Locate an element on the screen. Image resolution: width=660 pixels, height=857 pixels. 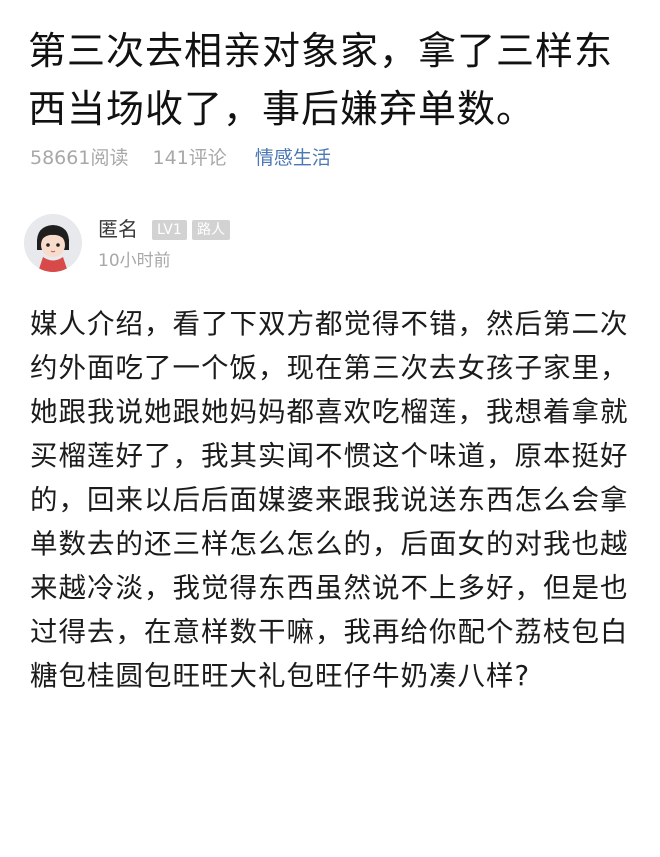
author-name: 匿名 is located at coordinates (118, 229).